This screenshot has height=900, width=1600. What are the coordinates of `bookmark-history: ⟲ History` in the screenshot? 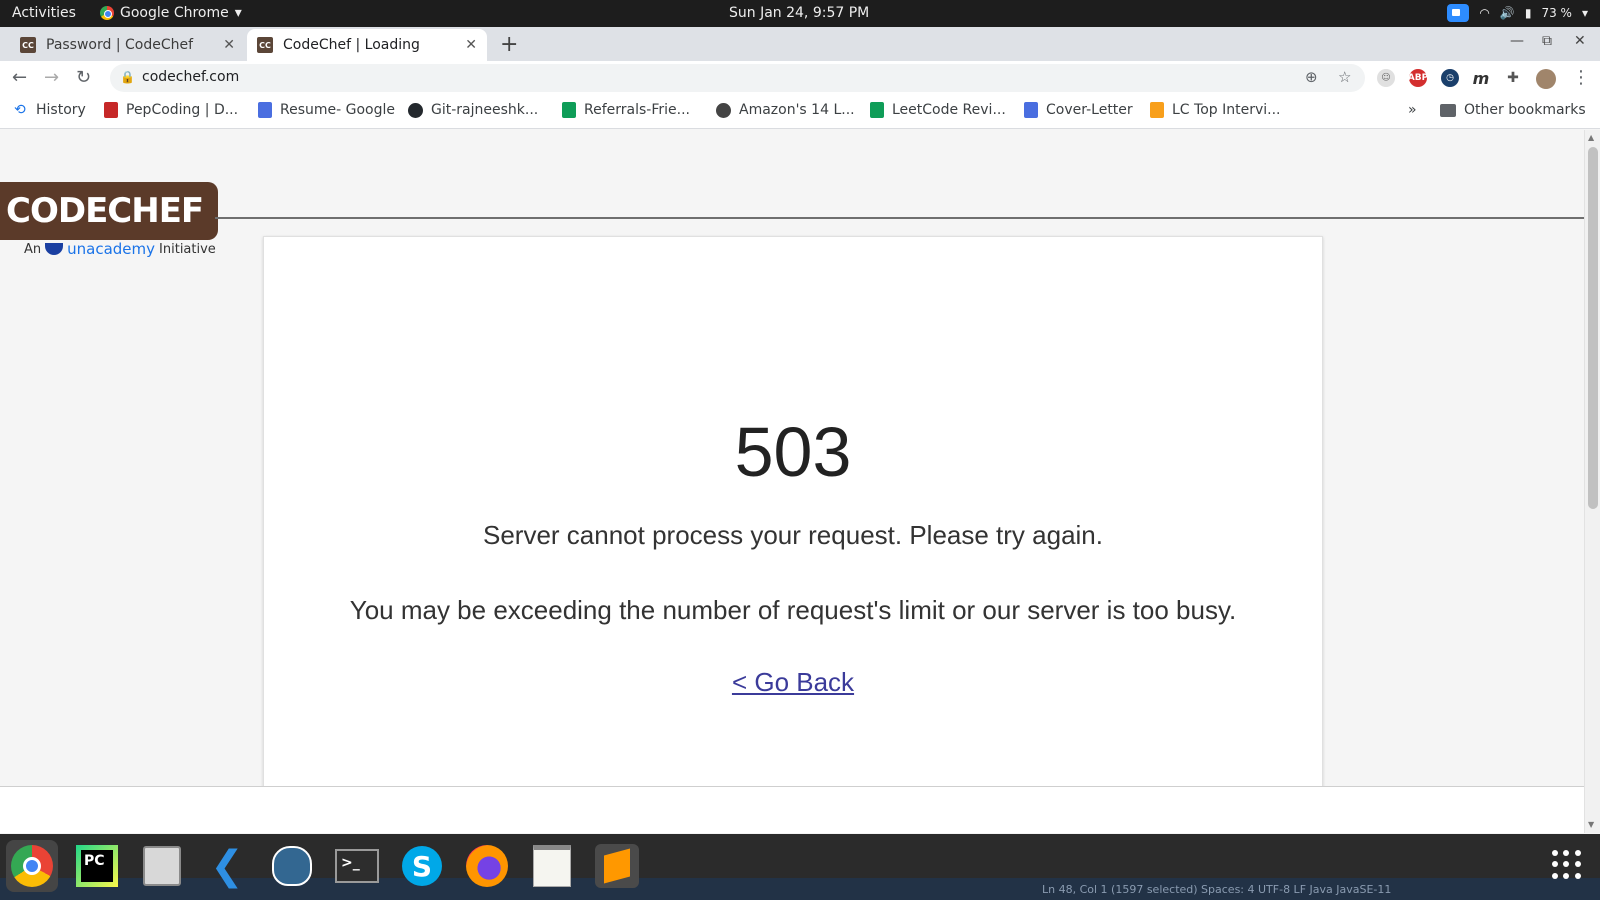 It's located at (50, 110).